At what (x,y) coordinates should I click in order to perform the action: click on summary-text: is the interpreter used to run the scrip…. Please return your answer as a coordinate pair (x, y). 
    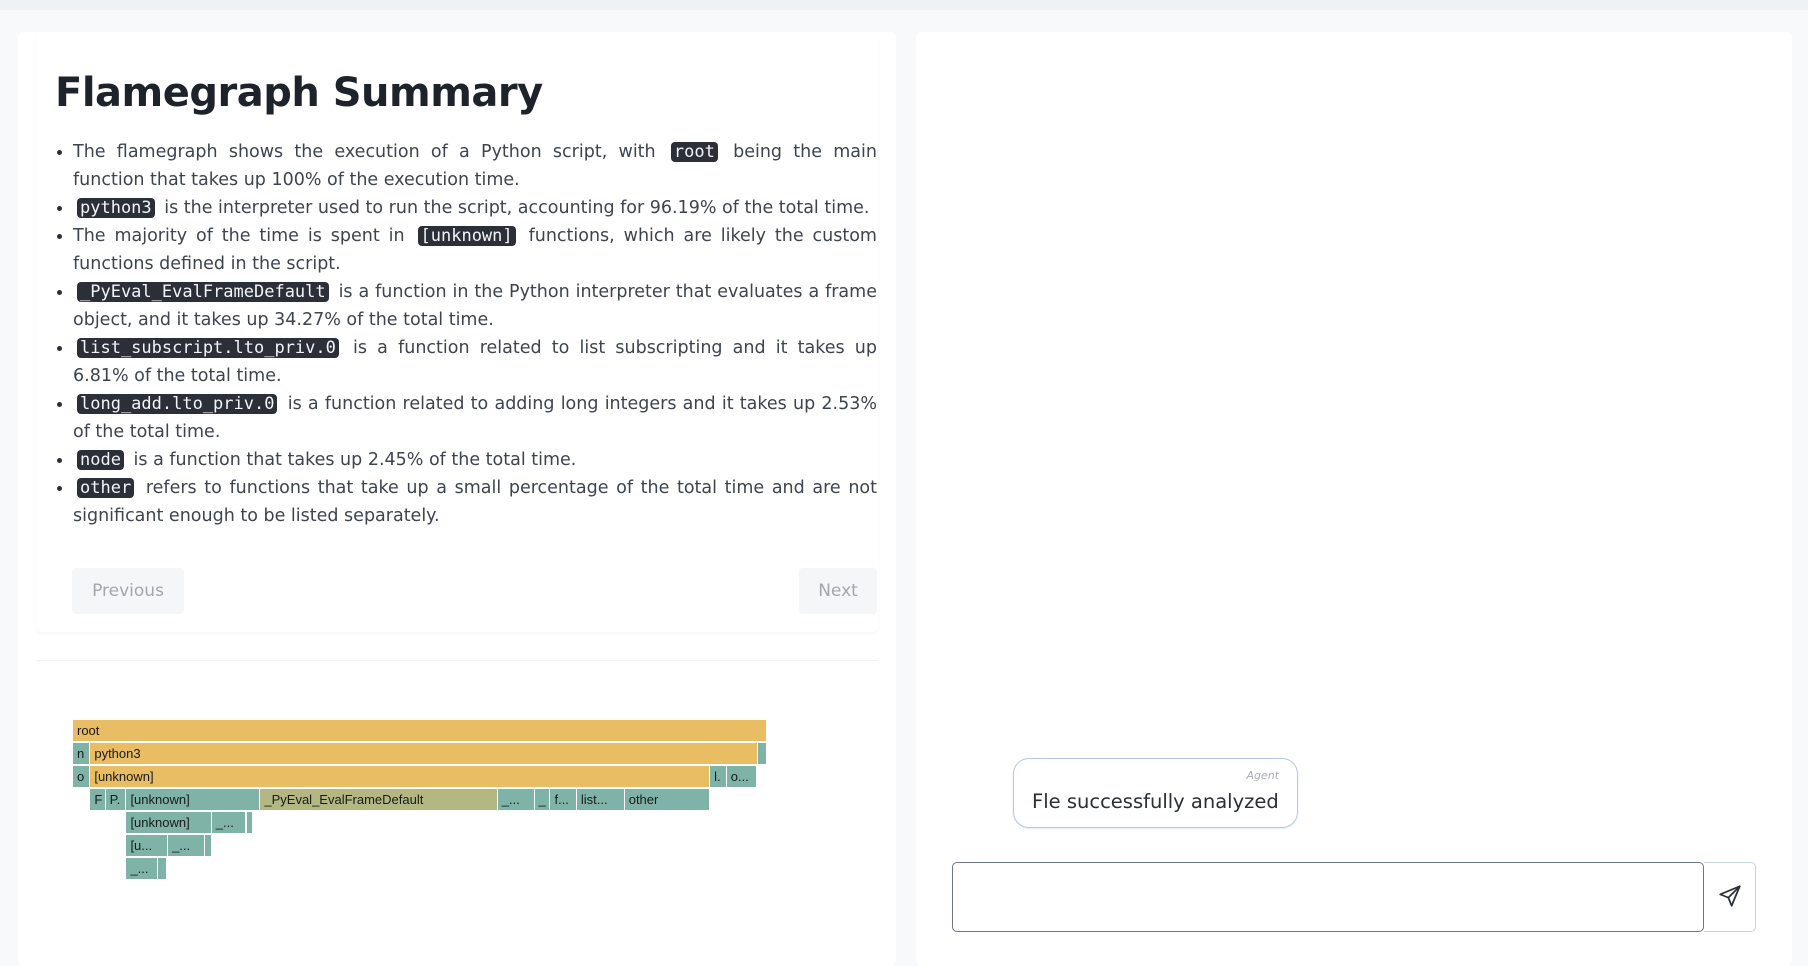
    Looking at the image, I should click on (517, 208).